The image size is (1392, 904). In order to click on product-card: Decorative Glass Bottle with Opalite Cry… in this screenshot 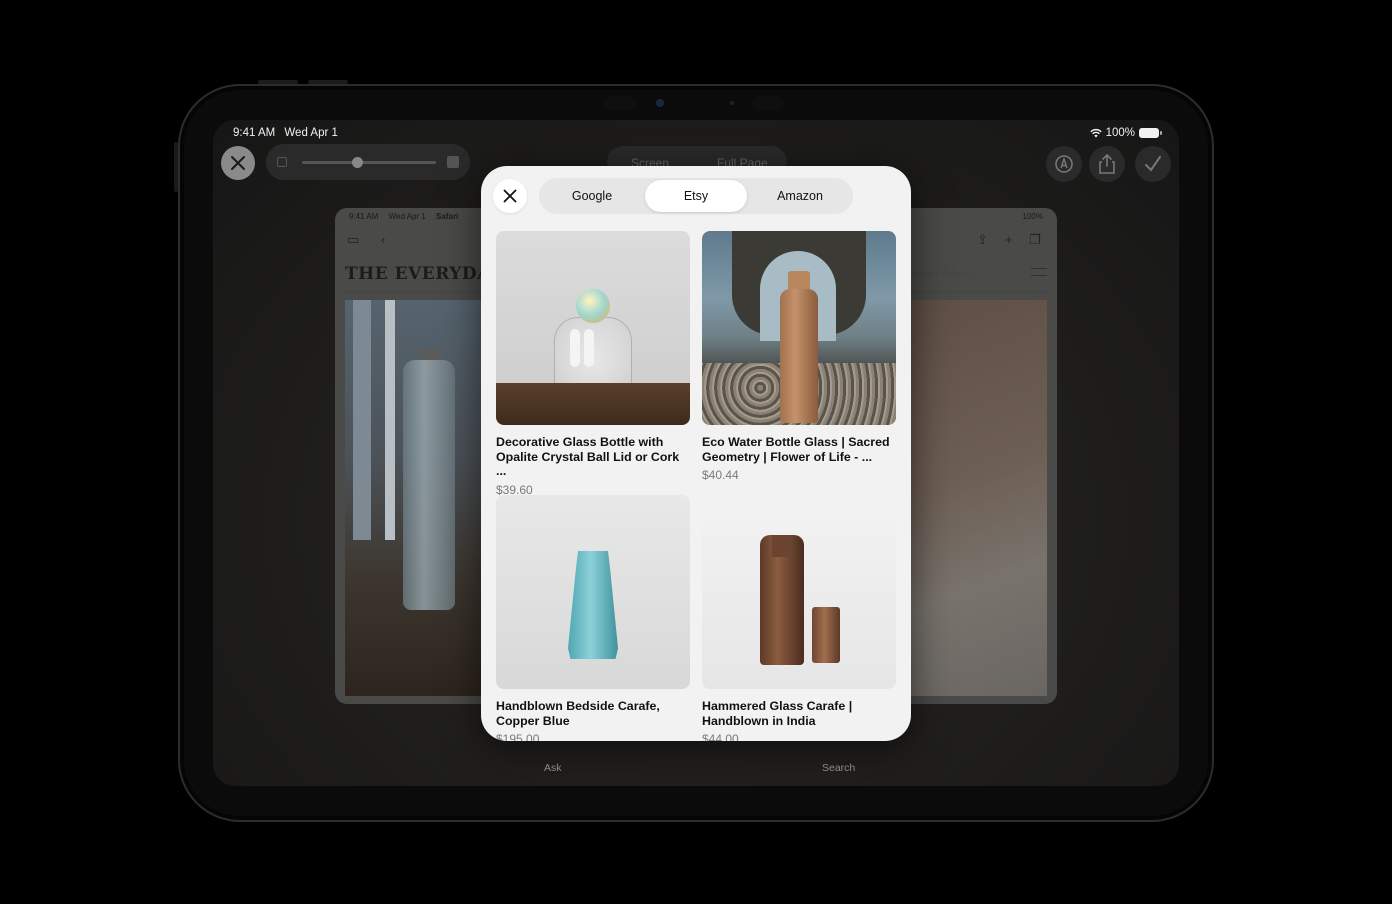, I will do `click(593, 364)`.